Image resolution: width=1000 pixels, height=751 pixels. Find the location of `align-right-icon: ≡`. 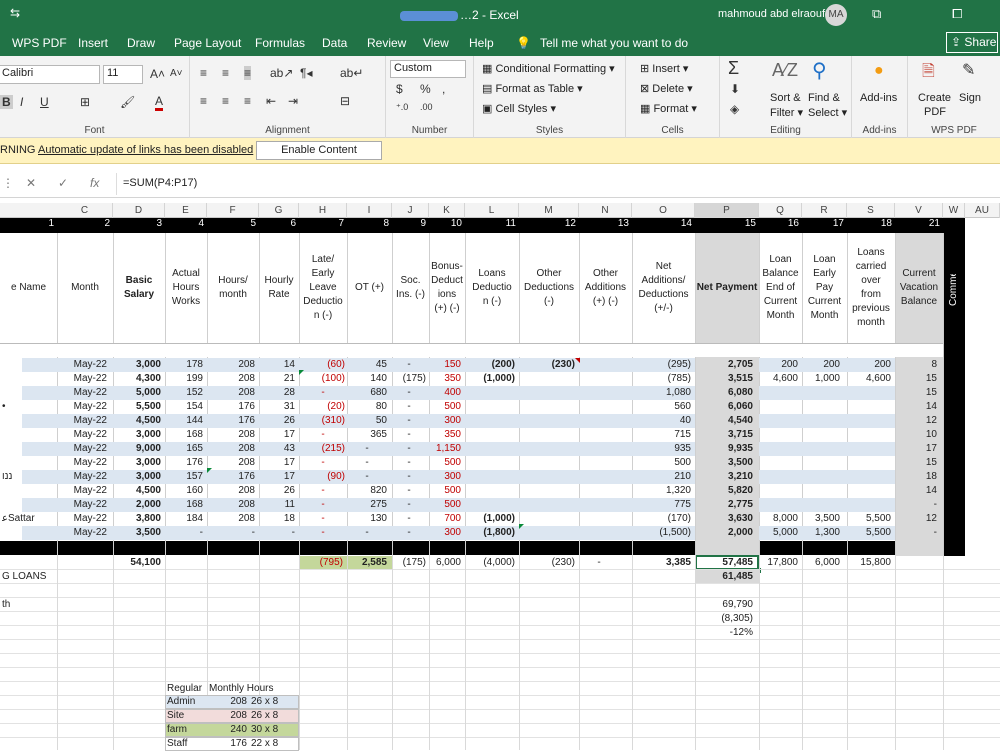

align-right-icon: ≡ is located at coordinates (247, 101).